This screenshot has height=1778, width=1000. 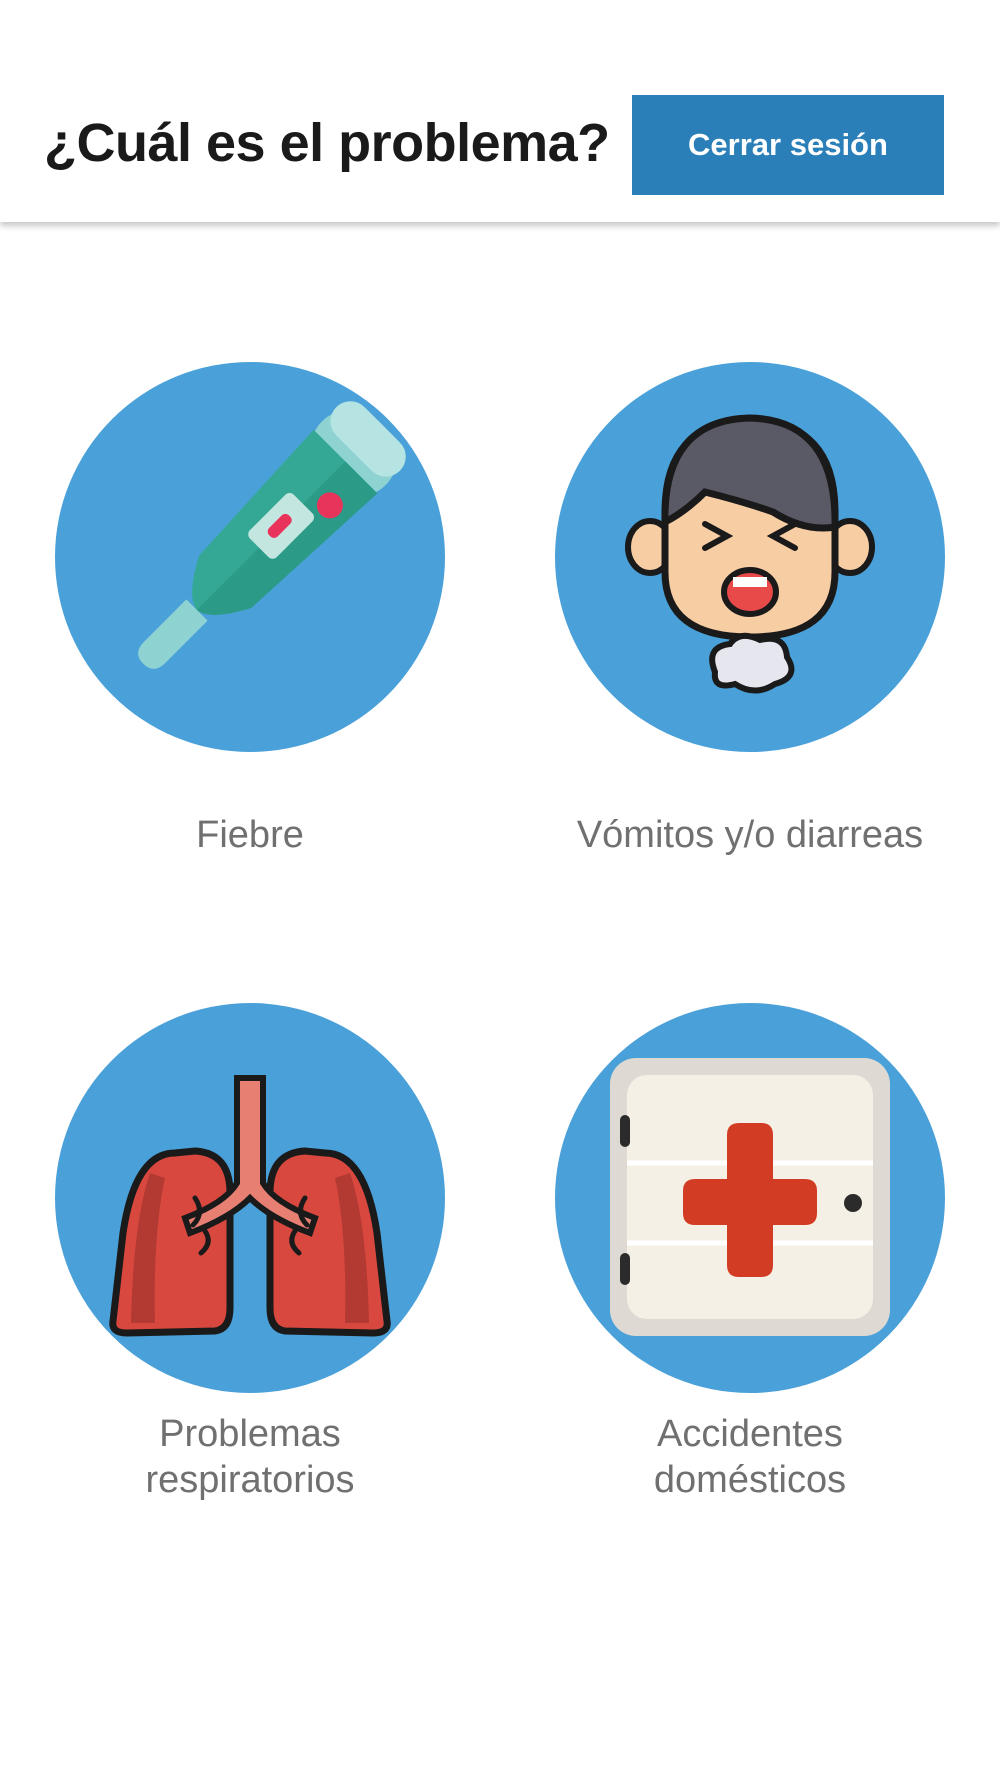 I want to click on app-header: ¿Cuál es el problema? Cerrar sesión, so click(x=500, y=111).